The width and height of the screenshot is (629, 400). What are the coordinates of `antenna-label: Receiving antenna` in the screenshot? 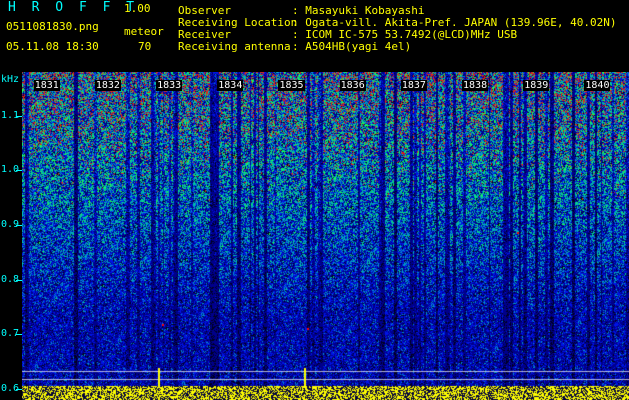 It's located at (234, 46).